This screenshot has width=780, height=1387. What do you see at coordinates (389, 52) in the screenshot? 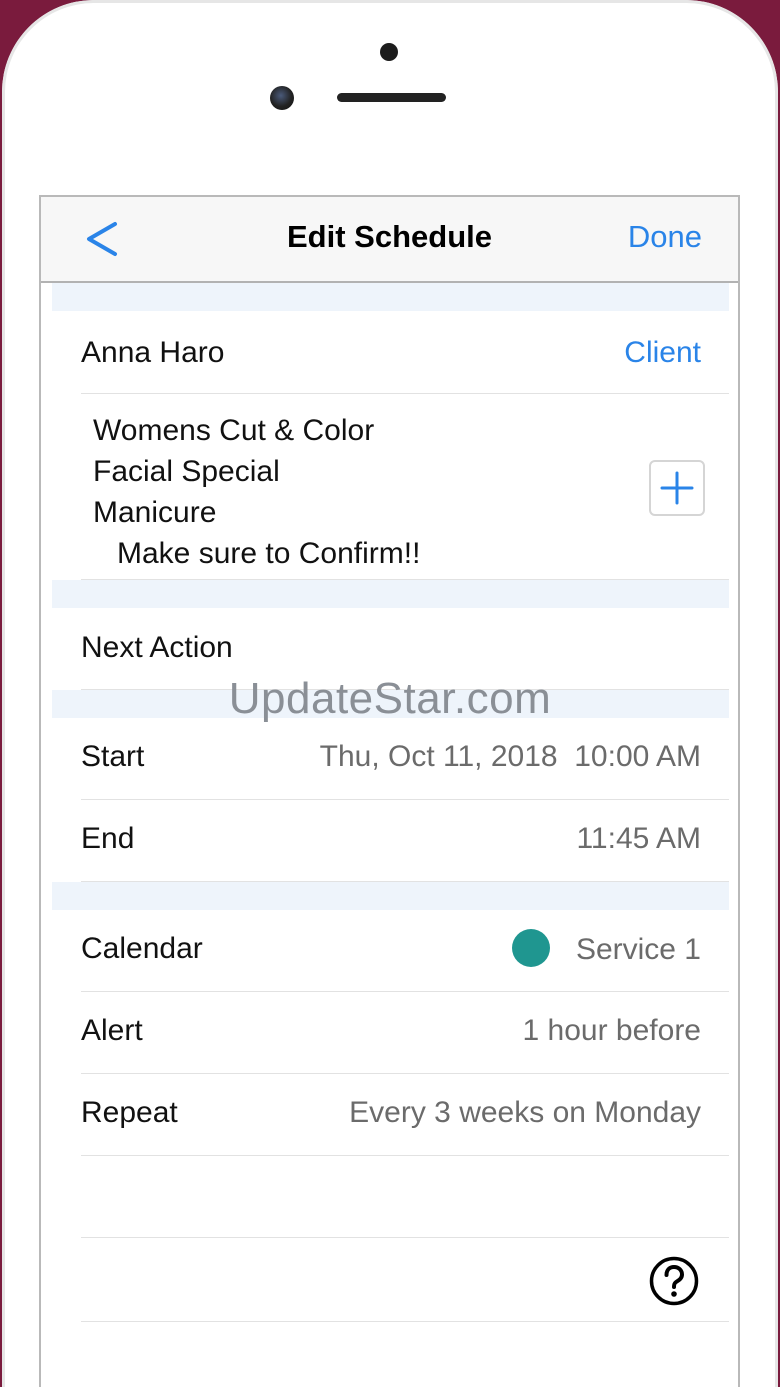
I see `front-sensor` at bounding box center [389, 52].